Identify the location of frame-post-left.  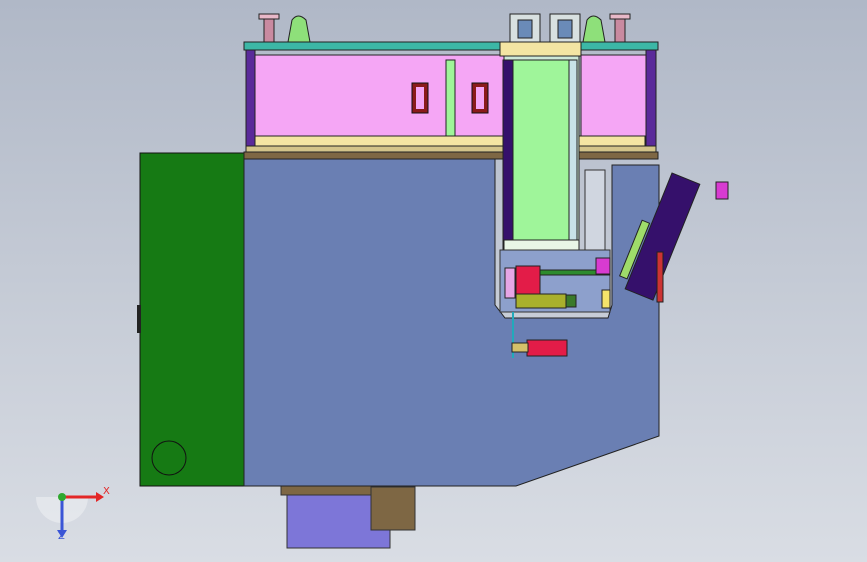
(250, 102).